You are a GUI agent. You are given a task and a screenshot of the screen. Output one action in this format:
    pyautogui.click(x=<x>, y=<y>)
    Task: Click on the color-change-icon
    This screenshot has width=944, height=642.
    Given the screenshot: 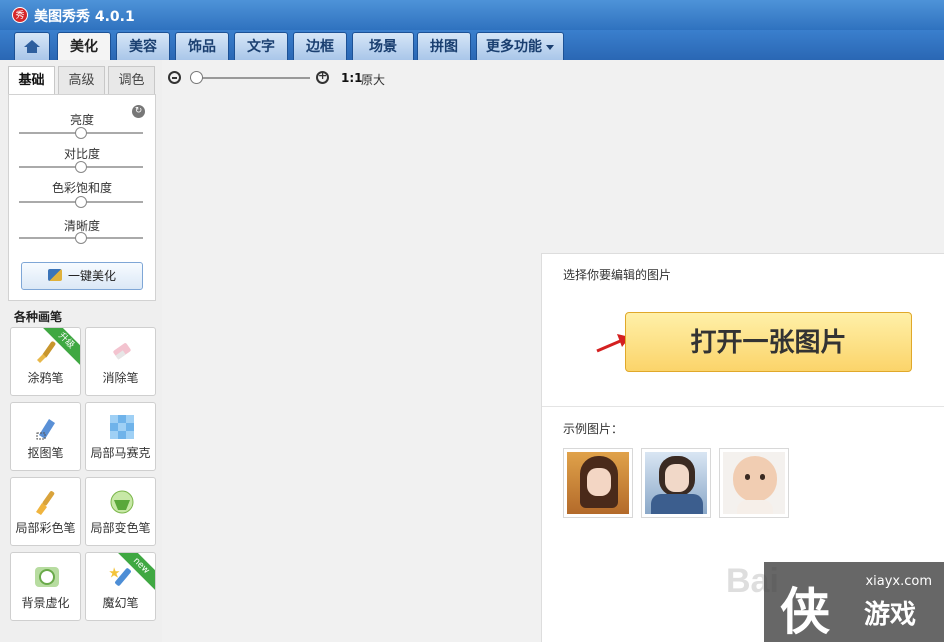 What is the action you would take?
    pyautogui.click(x=122, y=502)
    